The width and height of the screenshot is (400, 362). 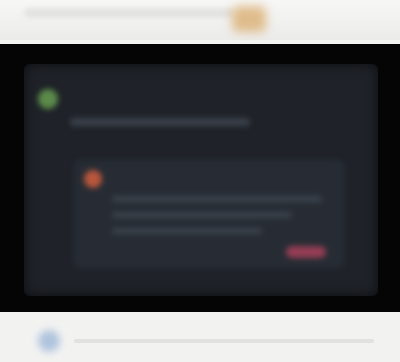 What do you see at coordinates (160, 122) in the screenshot?
I see `screen-subtitle-line` at bounding box center [160, 122].